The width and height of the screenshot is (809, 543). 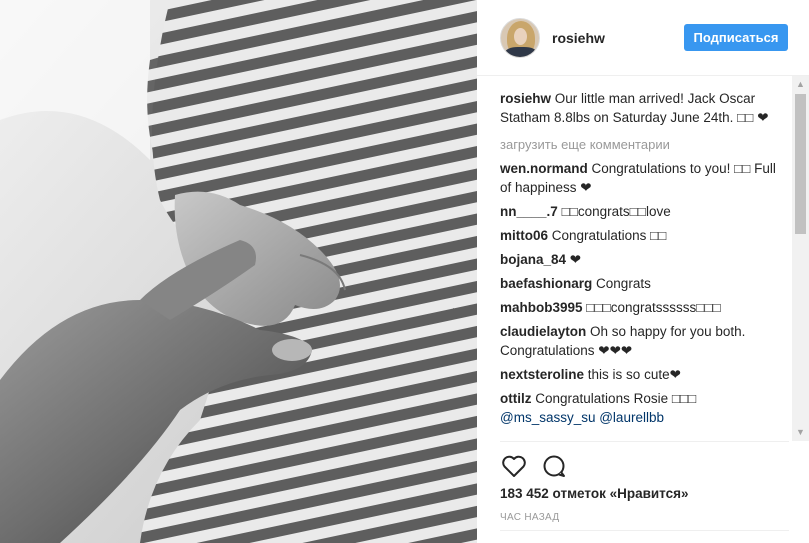 What do you see at coordinates (594, 493) in the screenshot?
I see `likes-count: 183 452 отметок «Нравится»` at bounding box center [594, 493].